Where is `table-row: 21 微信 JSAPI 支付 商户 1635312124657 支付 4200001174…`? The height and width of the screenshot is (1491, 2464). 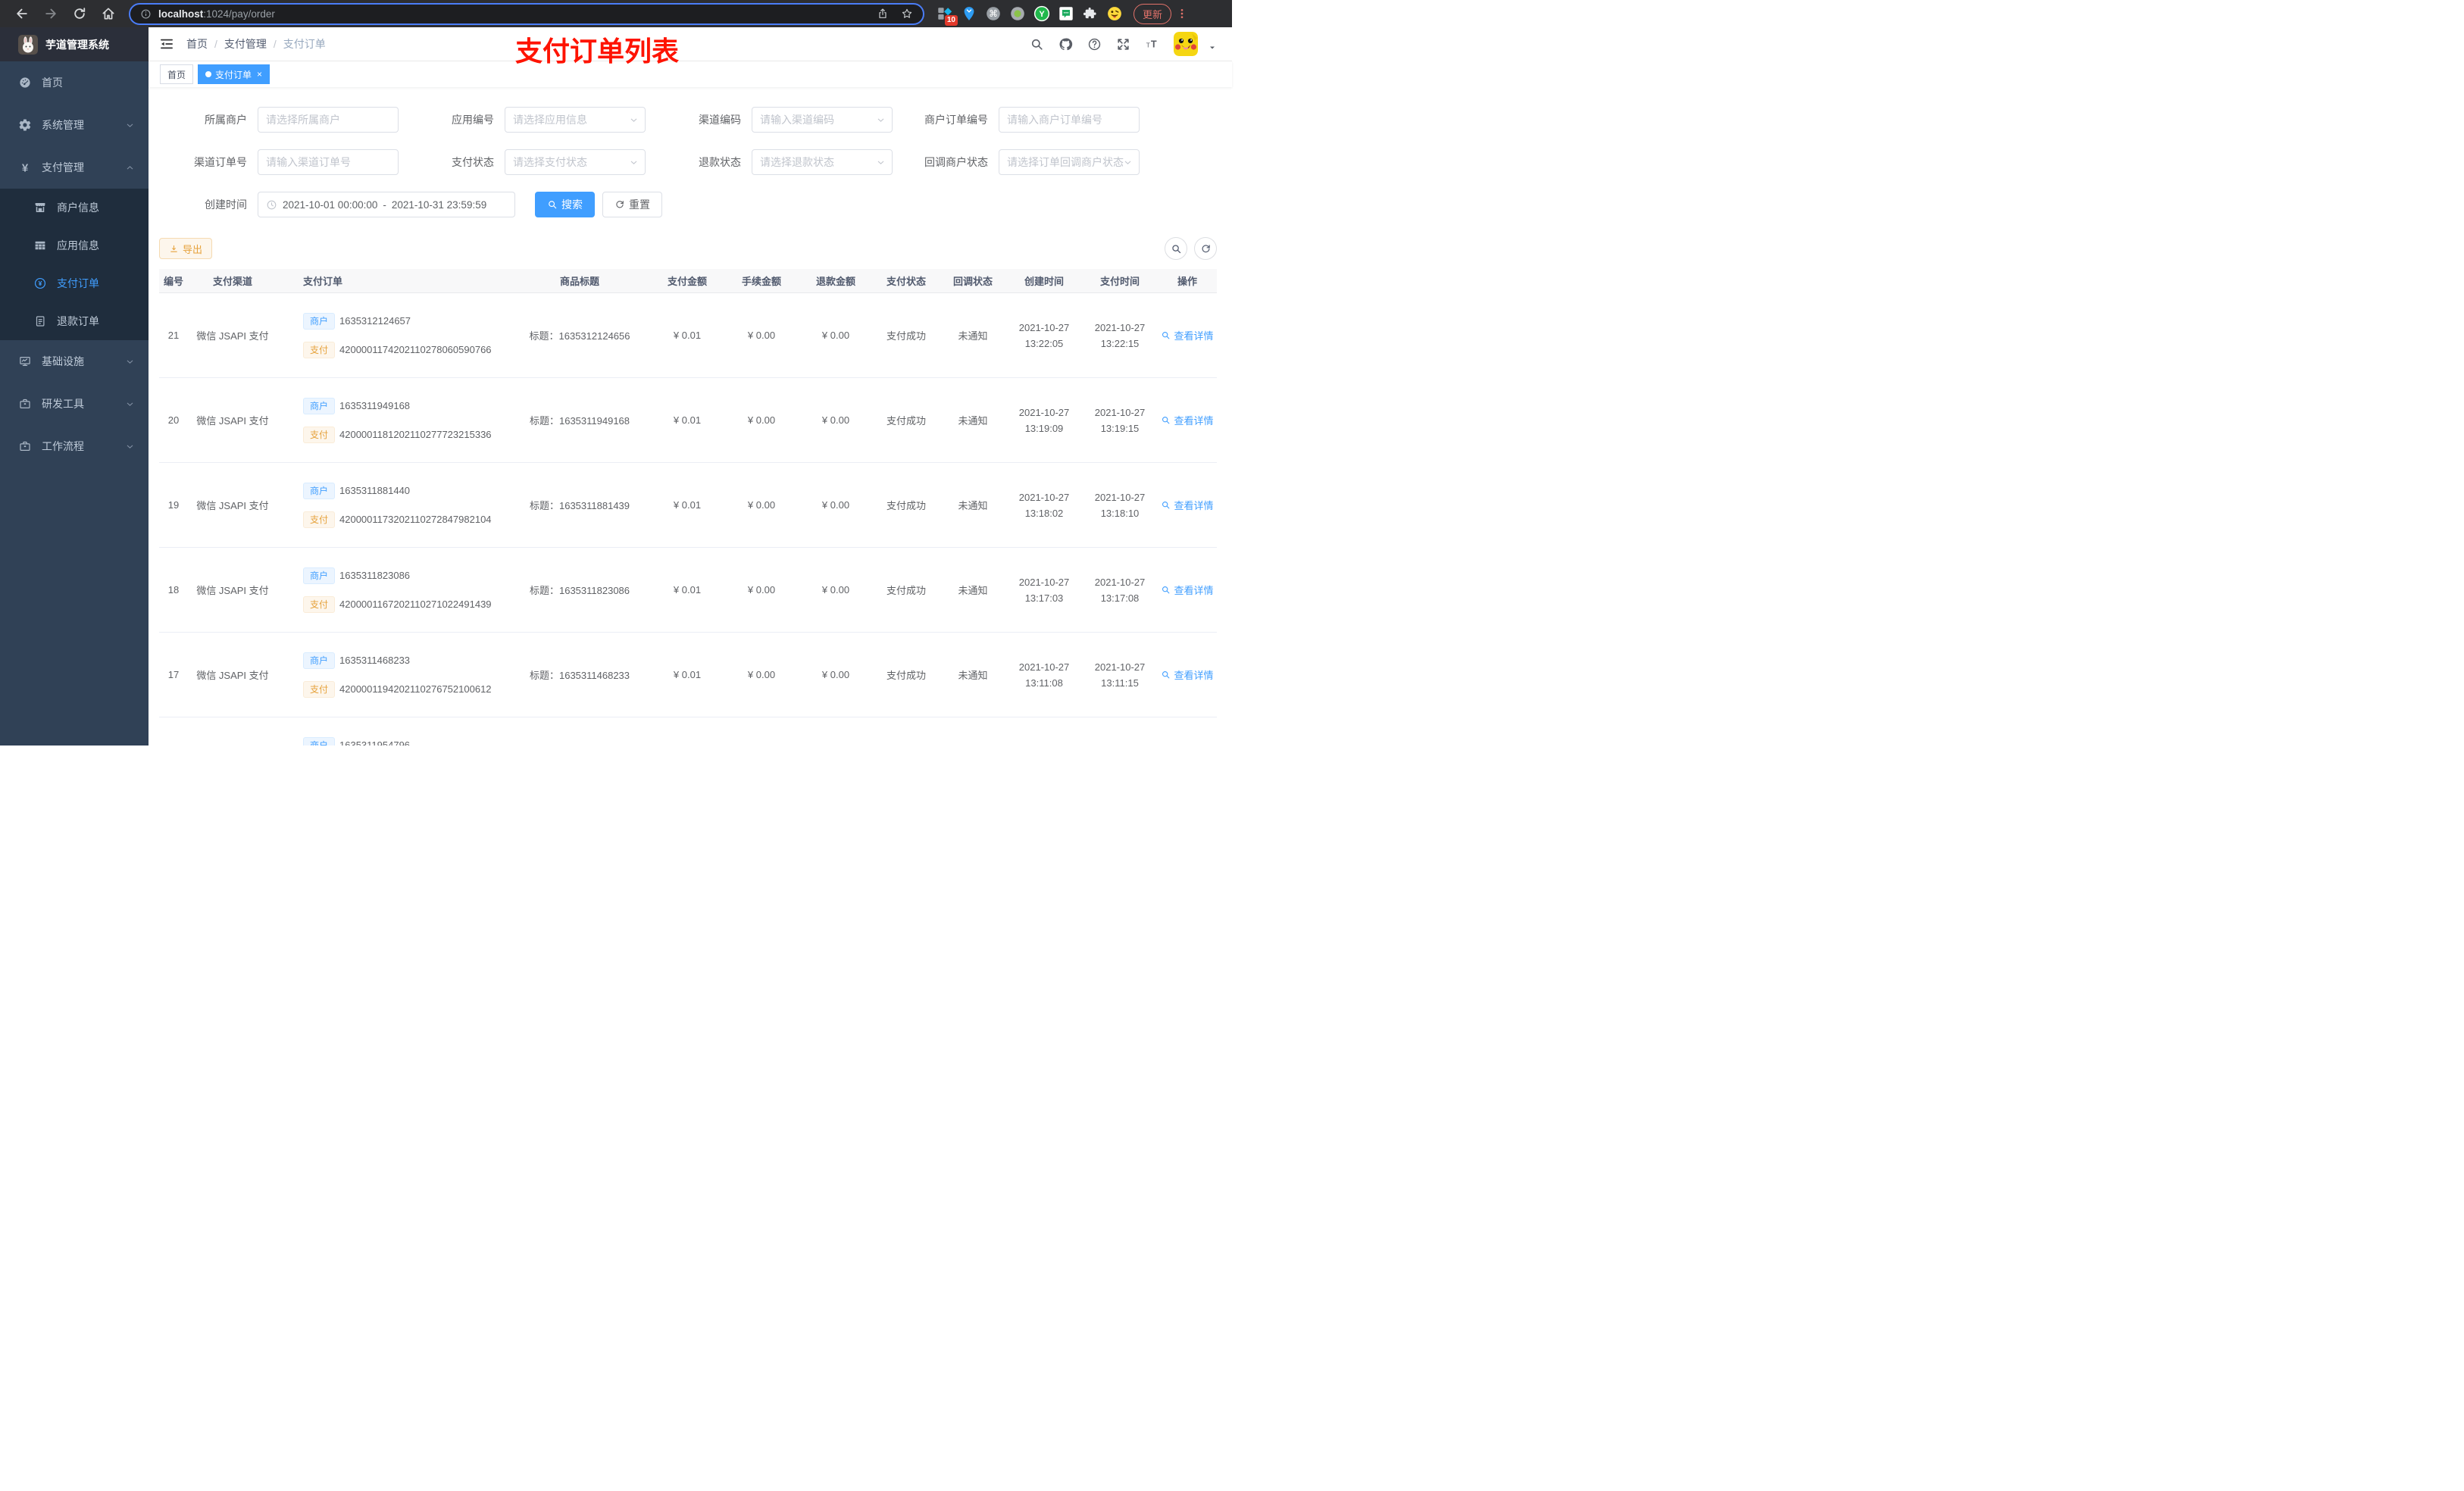
table-row: 21 微信 JSAPI 支付 商户 1635312124657 支付 4200001174… is located at coordinates (688, 335).